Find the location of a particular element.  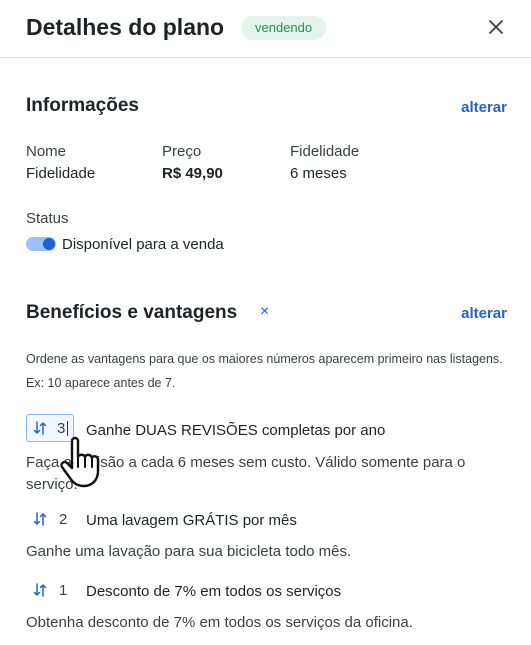

info-section-title: Informações is located at coordinates (82, 105).